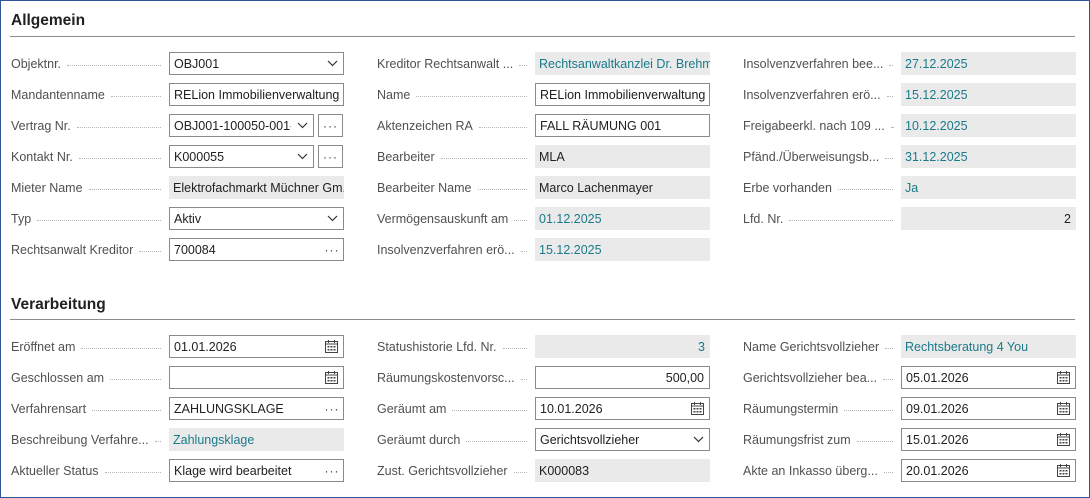 The image size is (1090, 498). I want to click on rechtsanwalt-kreditor-input: 700084 ···, so click(256, 249).